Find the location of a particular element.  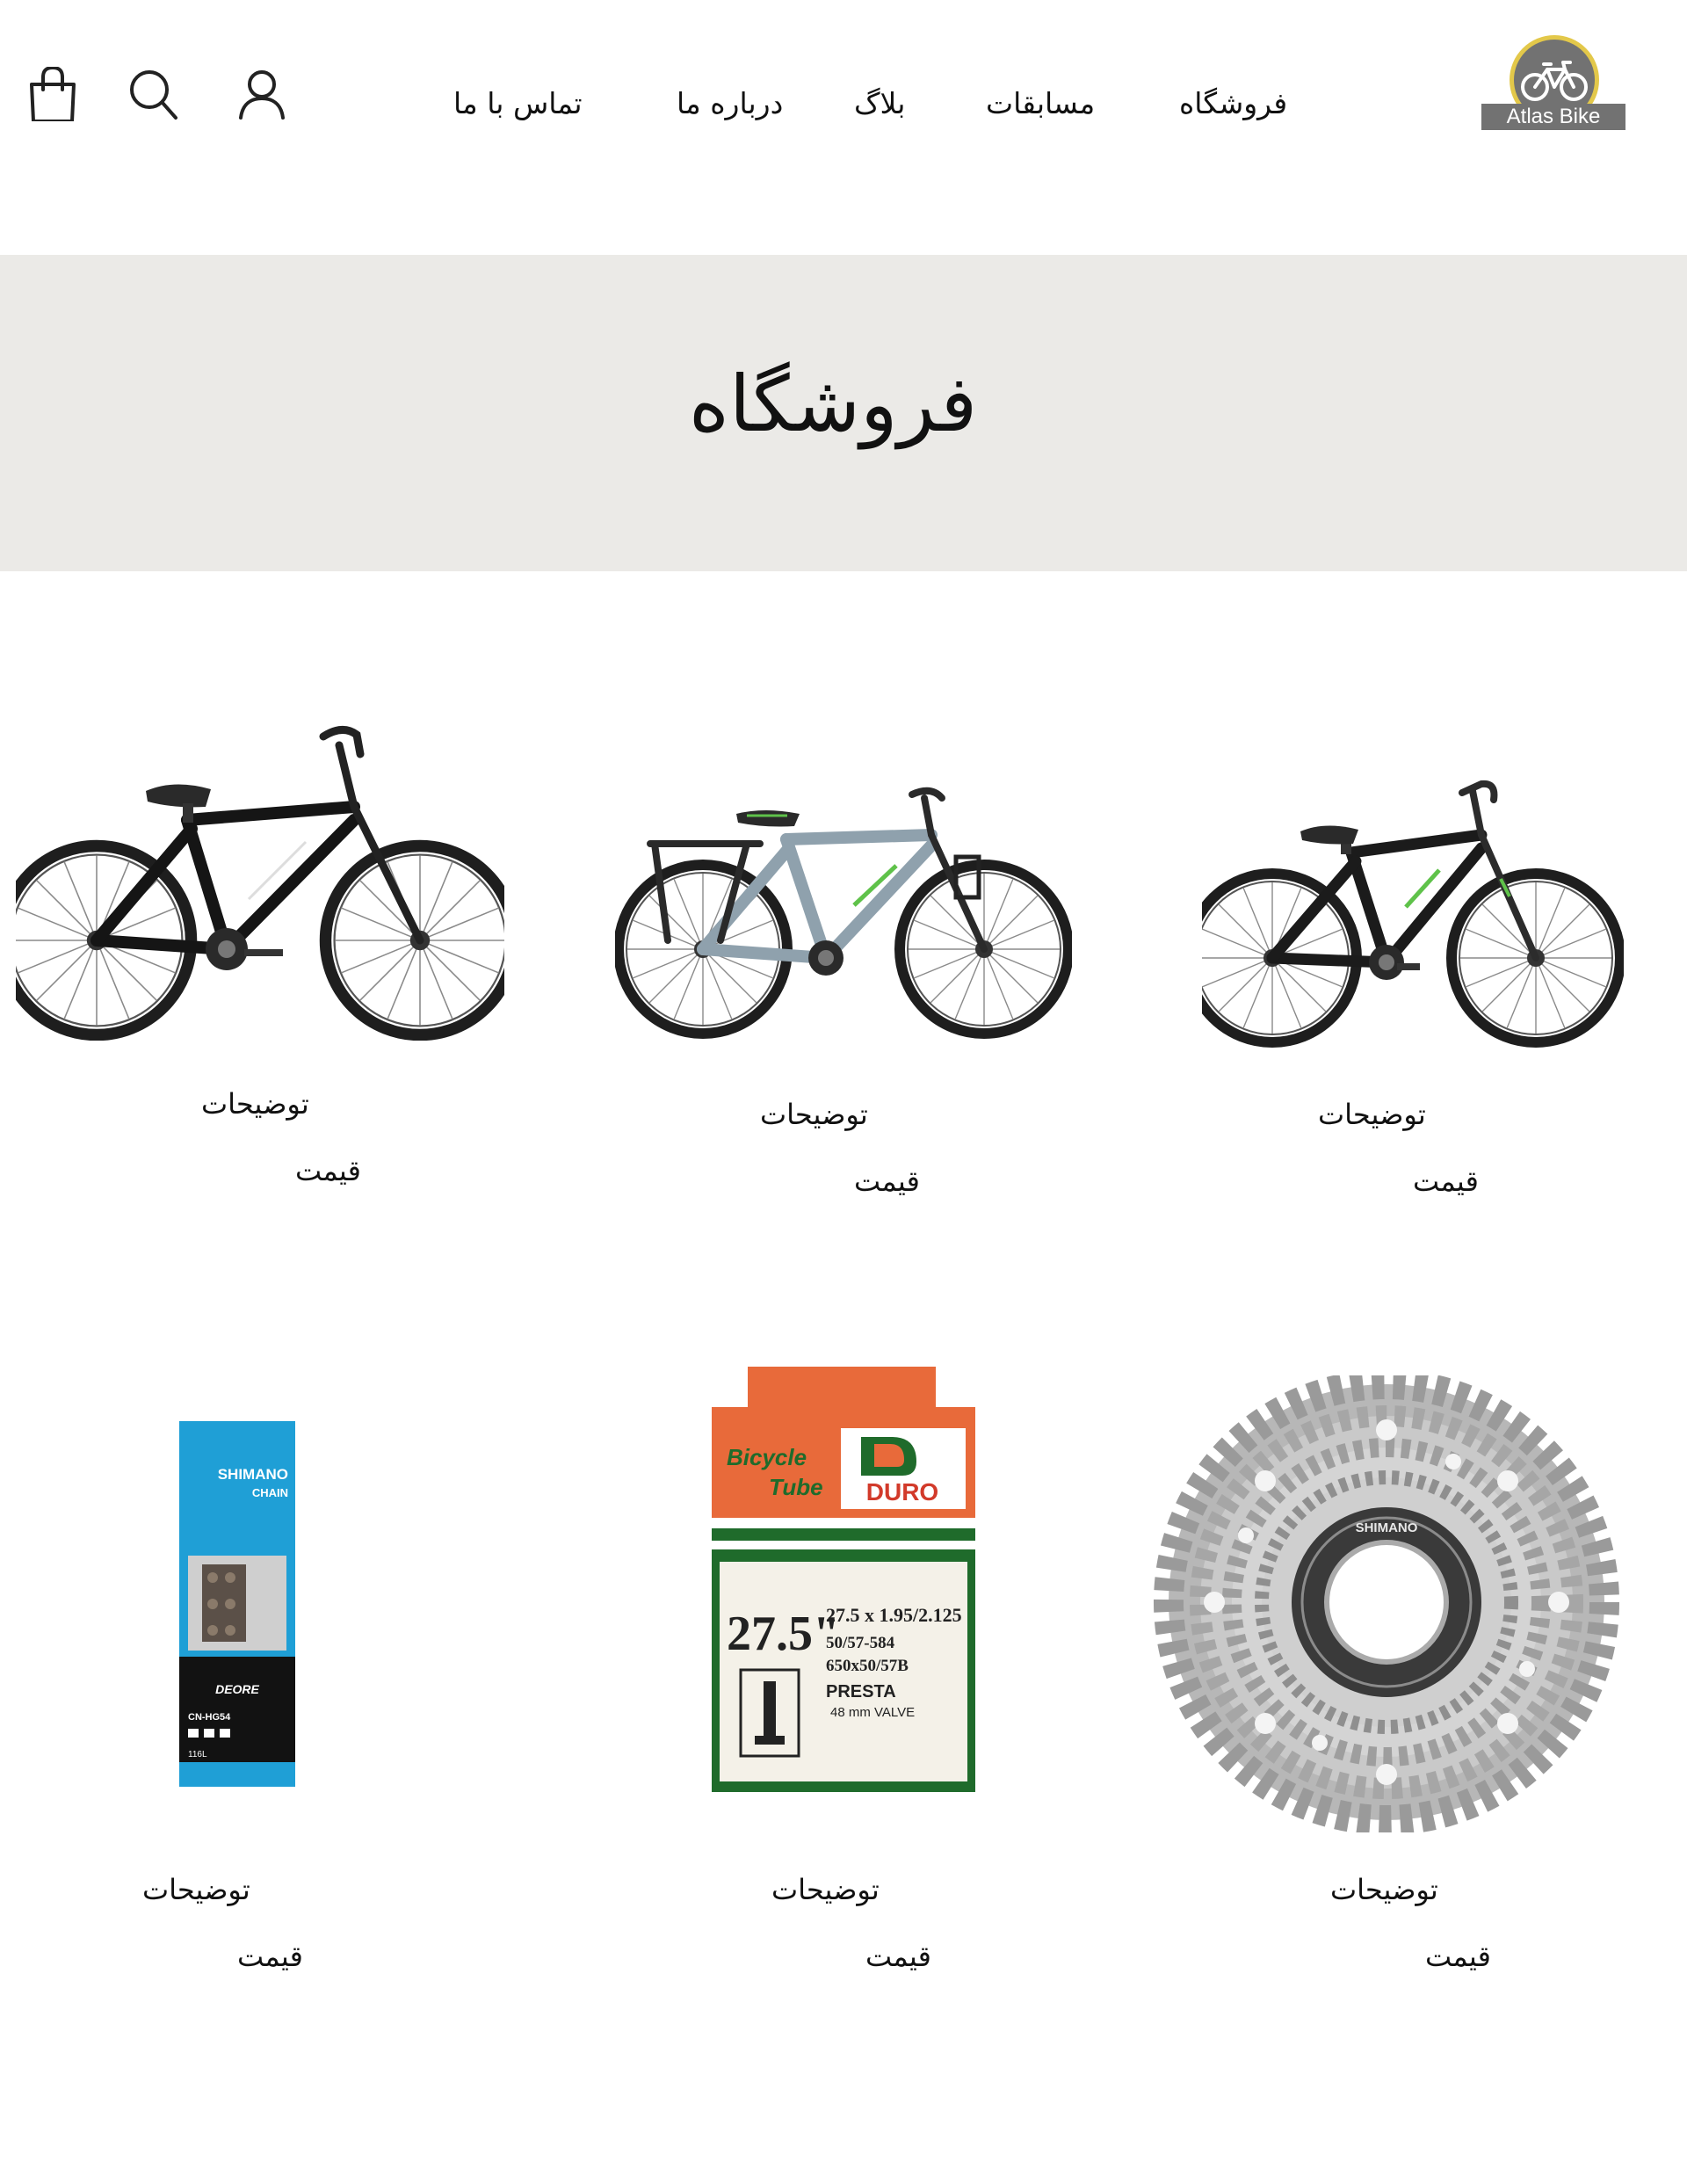

product-image-chain-box: SHIMANO CHAIN DEORE CN-HG54 116L is located at coordinates (237, 1604).